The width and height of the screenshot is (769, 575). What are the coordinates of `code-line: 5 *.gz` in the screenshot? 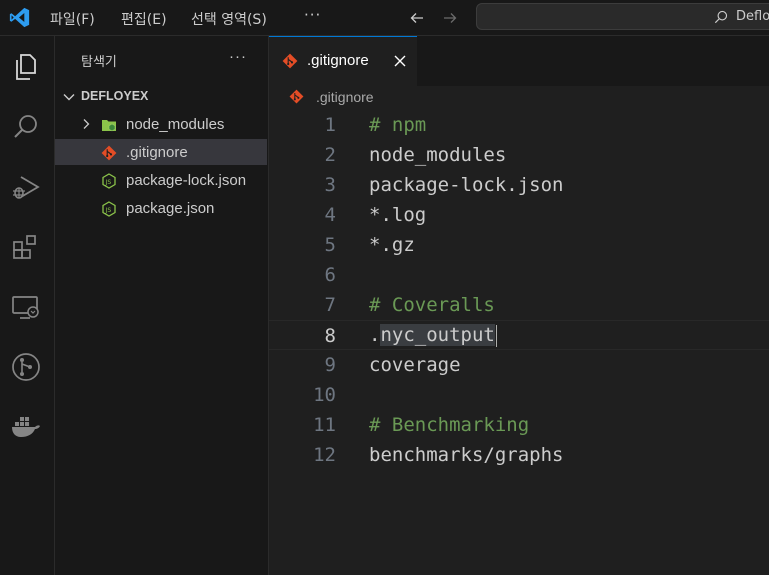 It's located at (519, 245).